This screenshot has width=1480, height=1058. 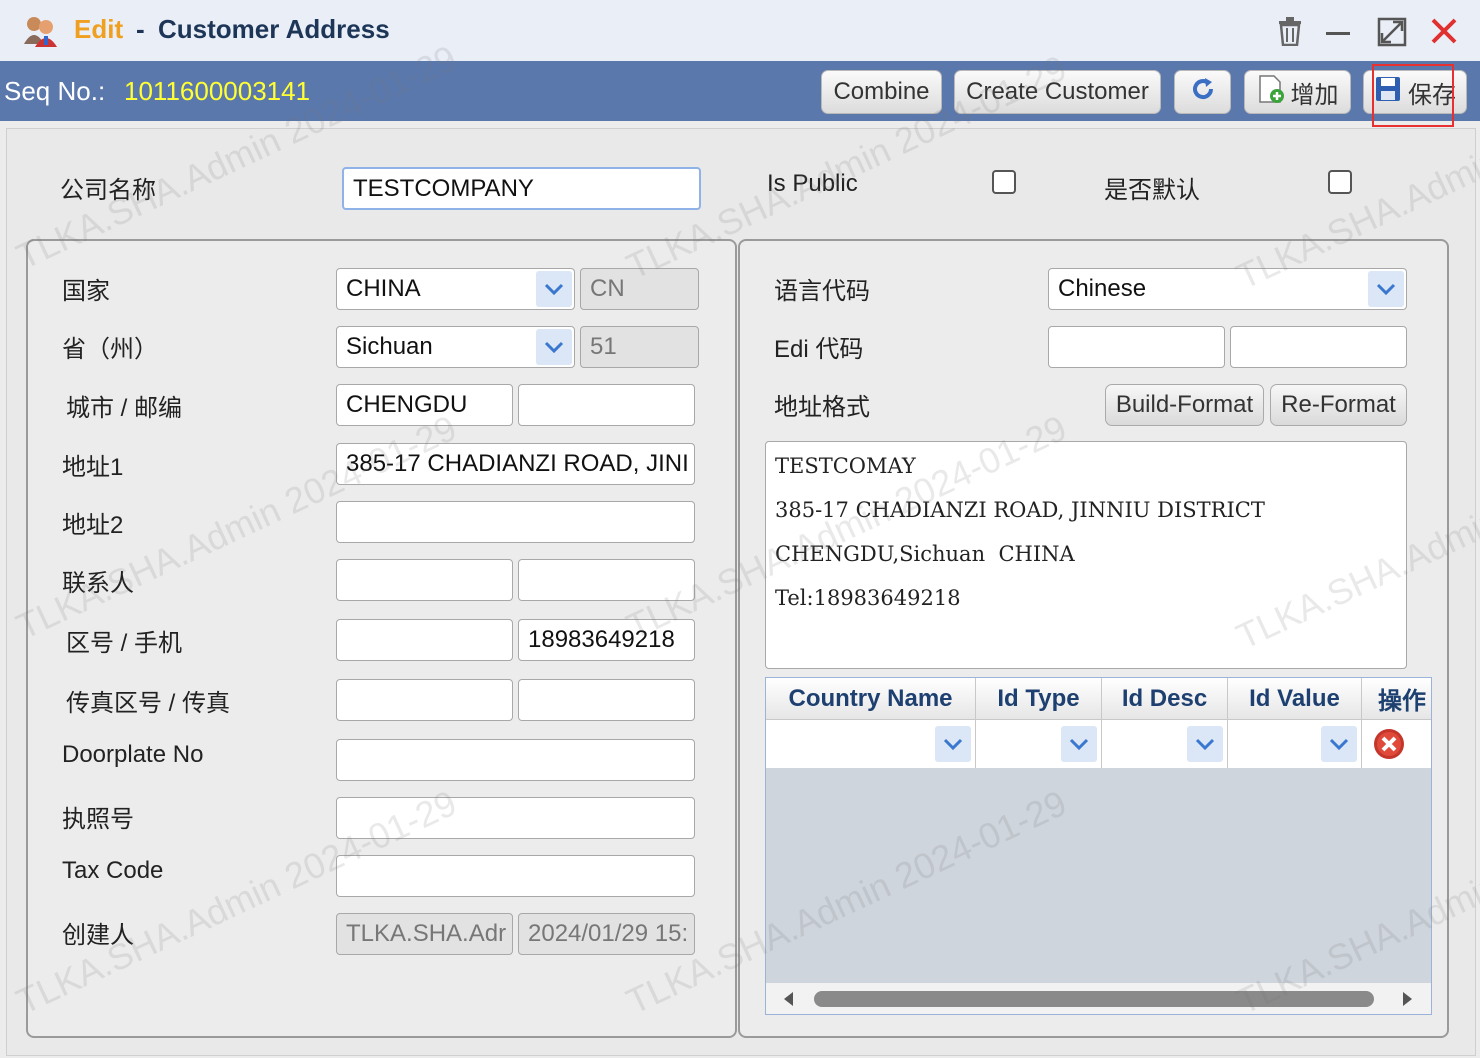 What do you see at coordinates (1165, 699) in the screenshot?
I see `column-header-id-desc: Id Desc` at bounding box center [1165, 699].